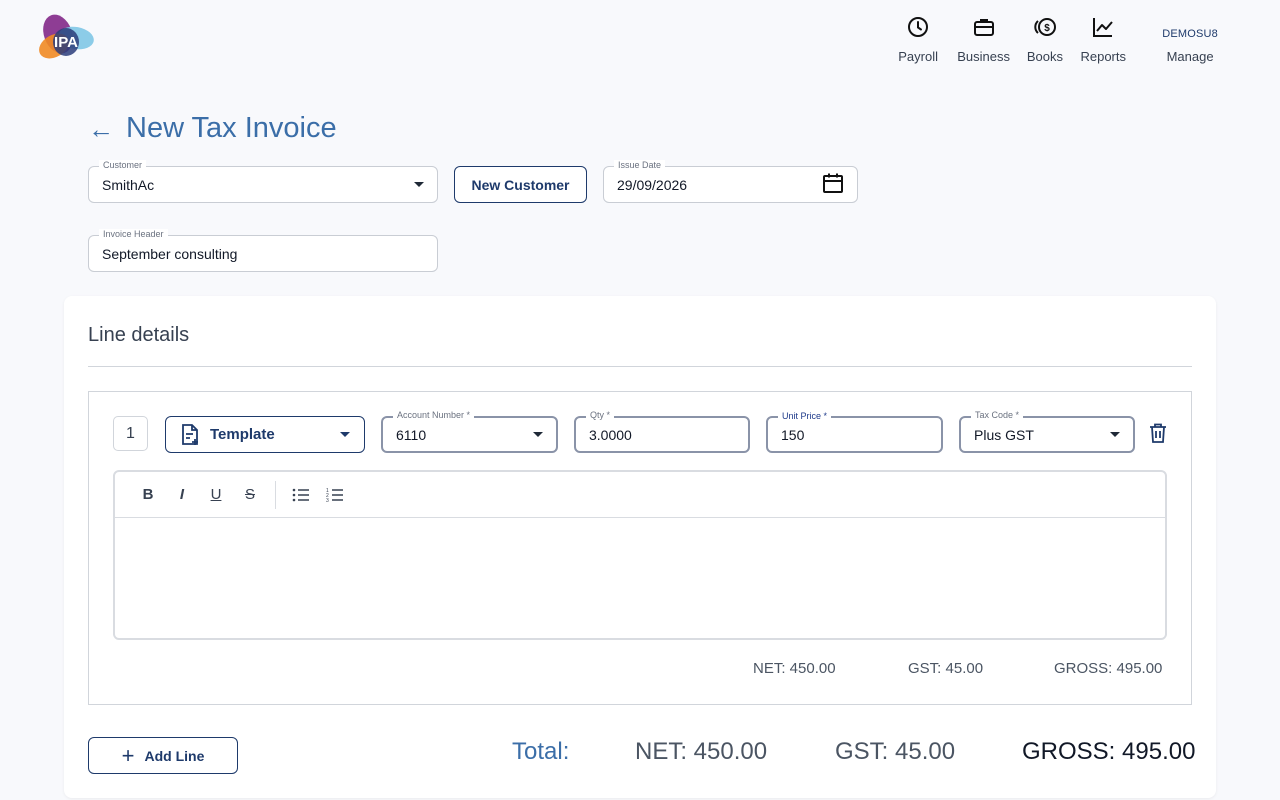  Describe the element at coordinates (242, 434) in the screenshot. I see `template-label: Template` at that location.